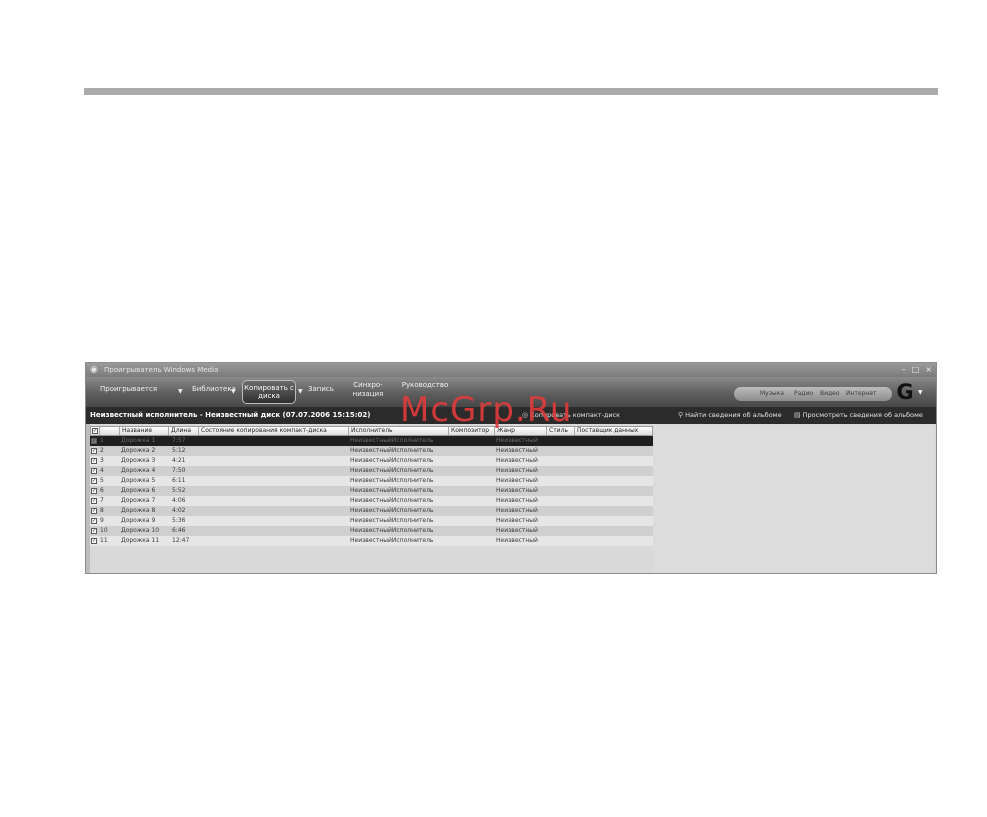 This screenshot has height=817, width=987. Describe the element at coordinates (138, 500) in the screenshot. I see `track-title: Дорожка 7` at that location.